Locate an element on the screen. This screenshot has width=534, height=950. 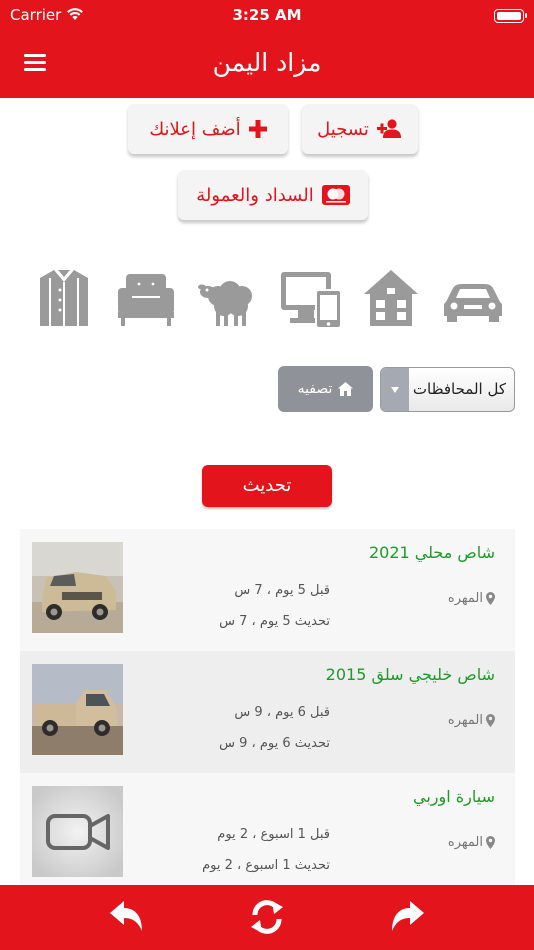
filter-button: تصفيه is located at coordinates (325, 389).